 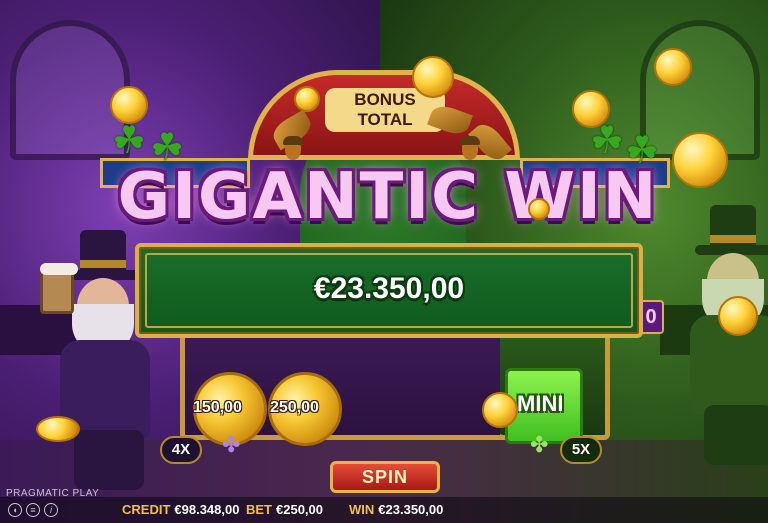 I want to click on coin-value-1: 150,00, so click(x=217, y=407).